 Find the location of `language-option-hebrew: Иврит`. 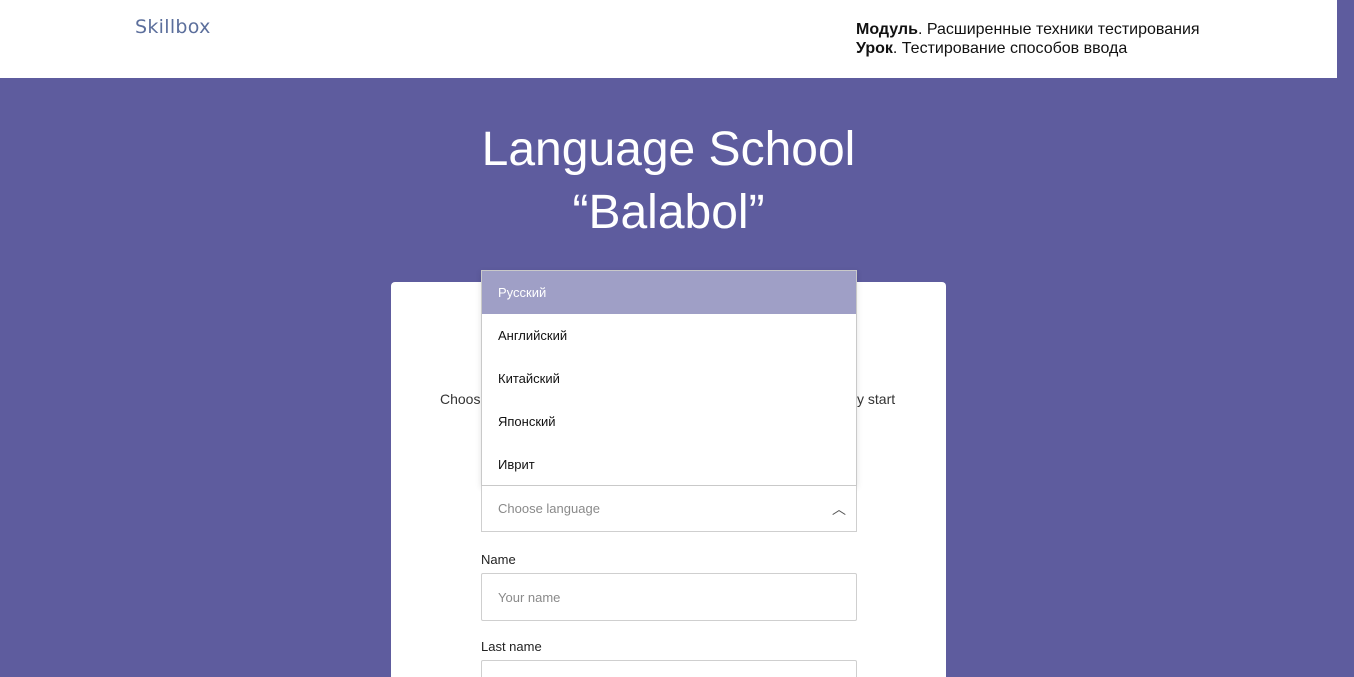

language-option-hebrew: Иврит is located at coordinates (669, 464).